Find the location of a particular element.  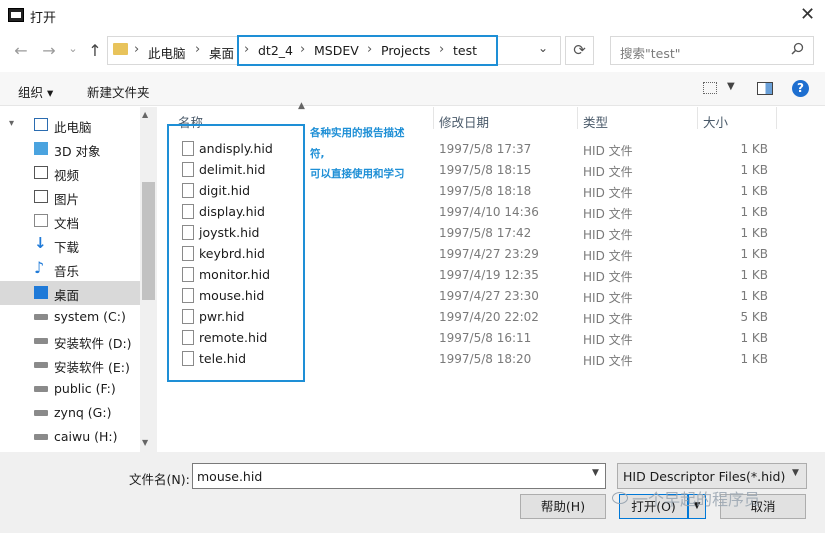

music-icon: ♪ is located at coordinates (39, 267).